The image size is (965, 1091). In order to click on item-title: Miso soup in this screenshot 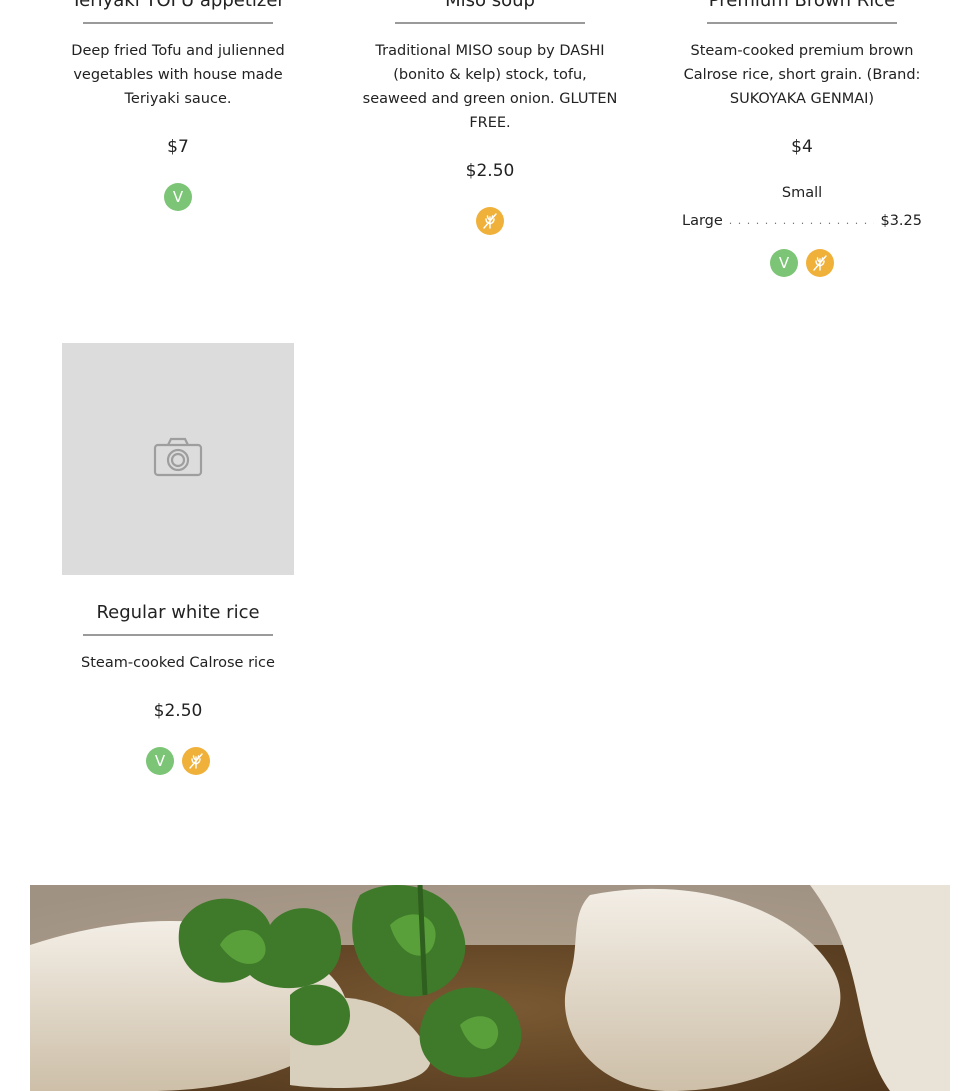, I will do `click(490, 5)`.